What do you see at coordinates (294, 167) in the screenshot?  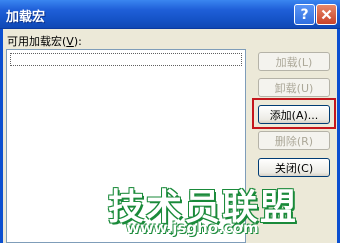 I see `close-button: 关闭(C)` at bounding box center [294, 167].